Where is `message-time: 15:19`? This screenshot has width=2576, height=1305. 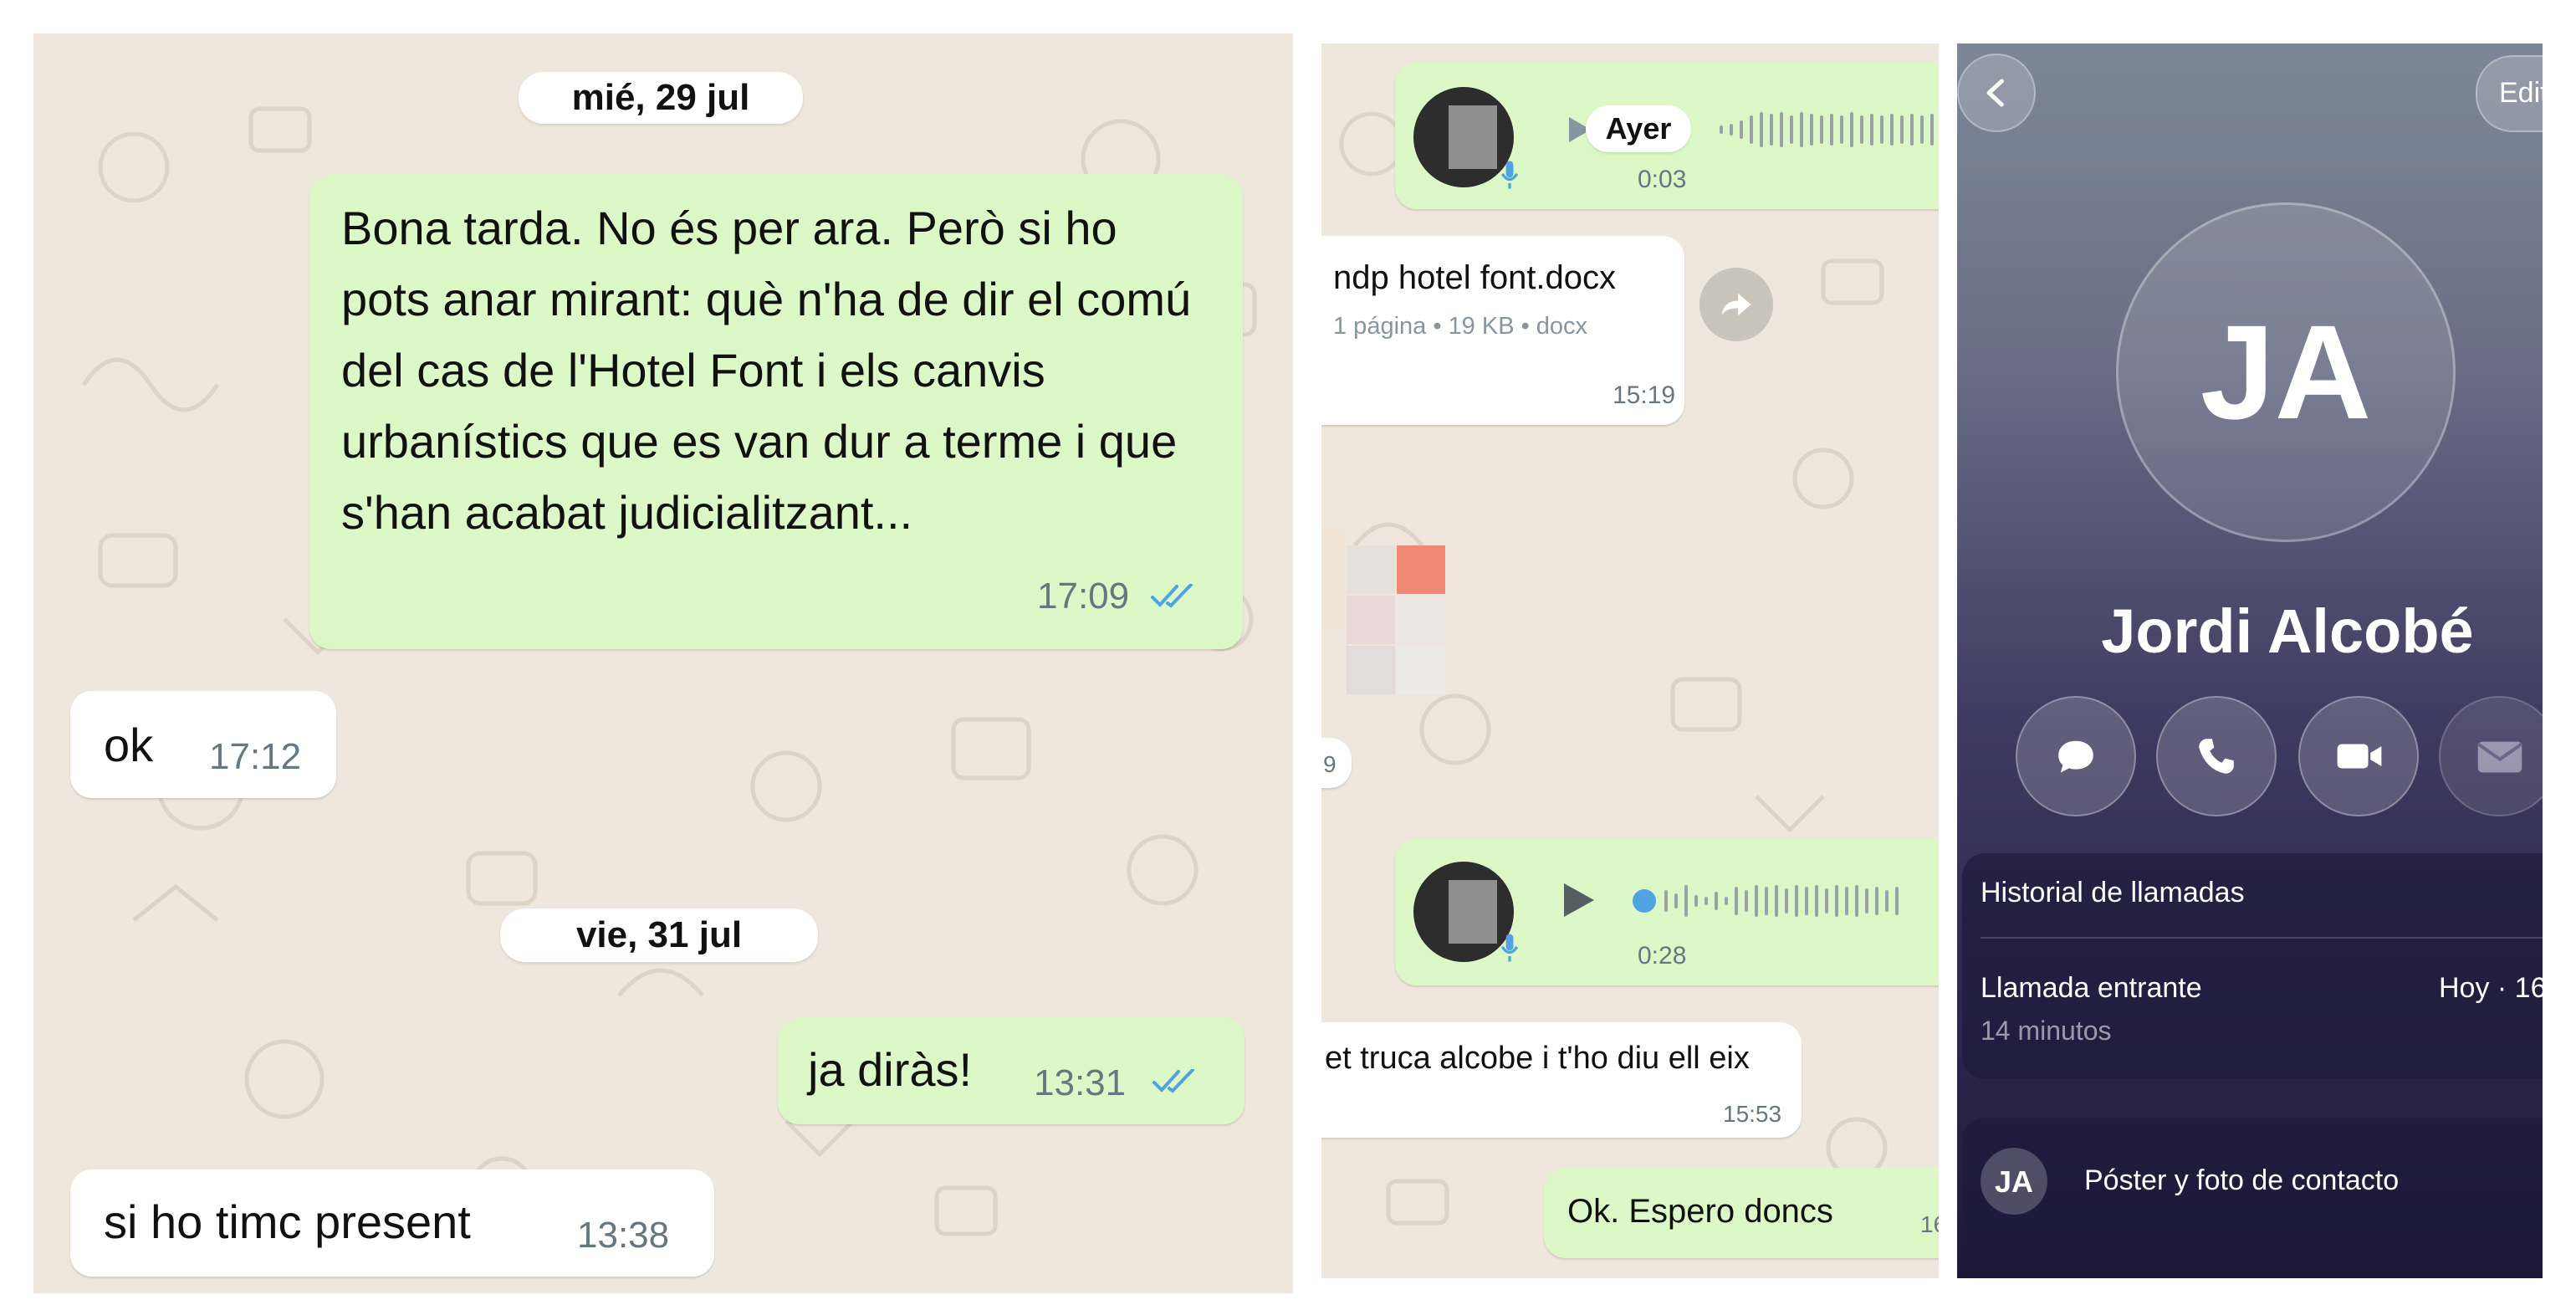
message-time: 15:19 is located at coordinates (1644, 395).